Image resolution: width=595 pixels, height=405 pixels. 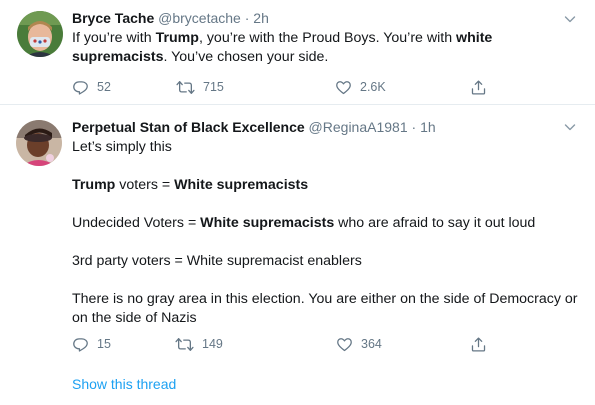 I want to click on author-name: Bryce Tache, so click(x=113, y=18).